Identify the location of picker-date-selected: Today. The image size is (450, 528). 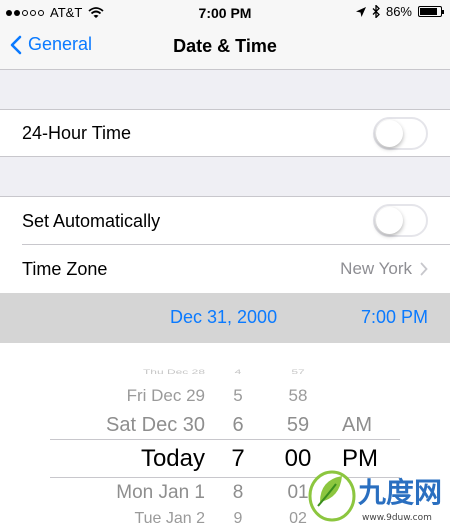
(173, 459).